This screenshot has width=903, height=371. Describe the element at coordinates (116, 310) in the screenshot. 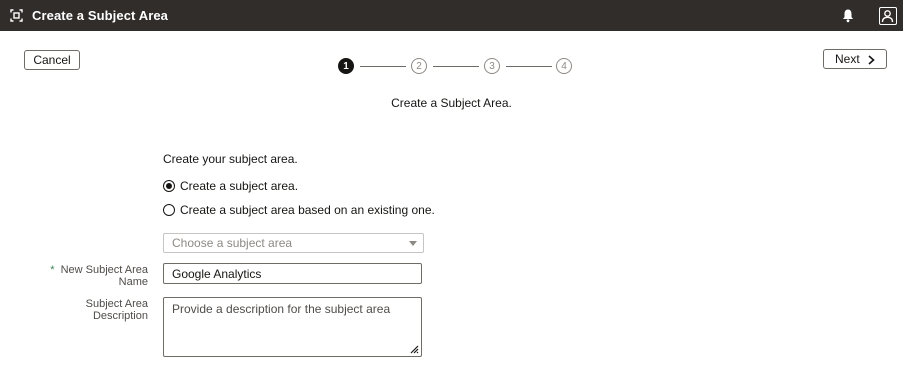

I see `description-field-label: Subject Area Description` at that location.